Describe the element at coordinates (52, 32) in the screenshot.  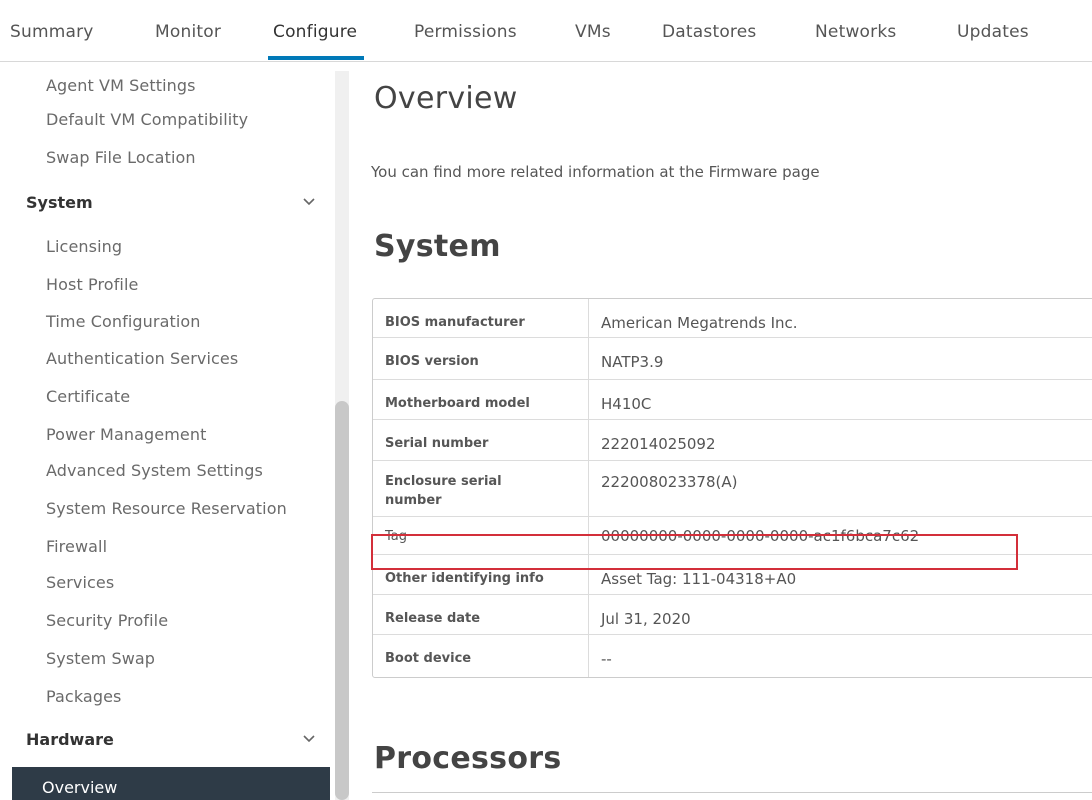
I see `tab-summary: Summary` at that location.